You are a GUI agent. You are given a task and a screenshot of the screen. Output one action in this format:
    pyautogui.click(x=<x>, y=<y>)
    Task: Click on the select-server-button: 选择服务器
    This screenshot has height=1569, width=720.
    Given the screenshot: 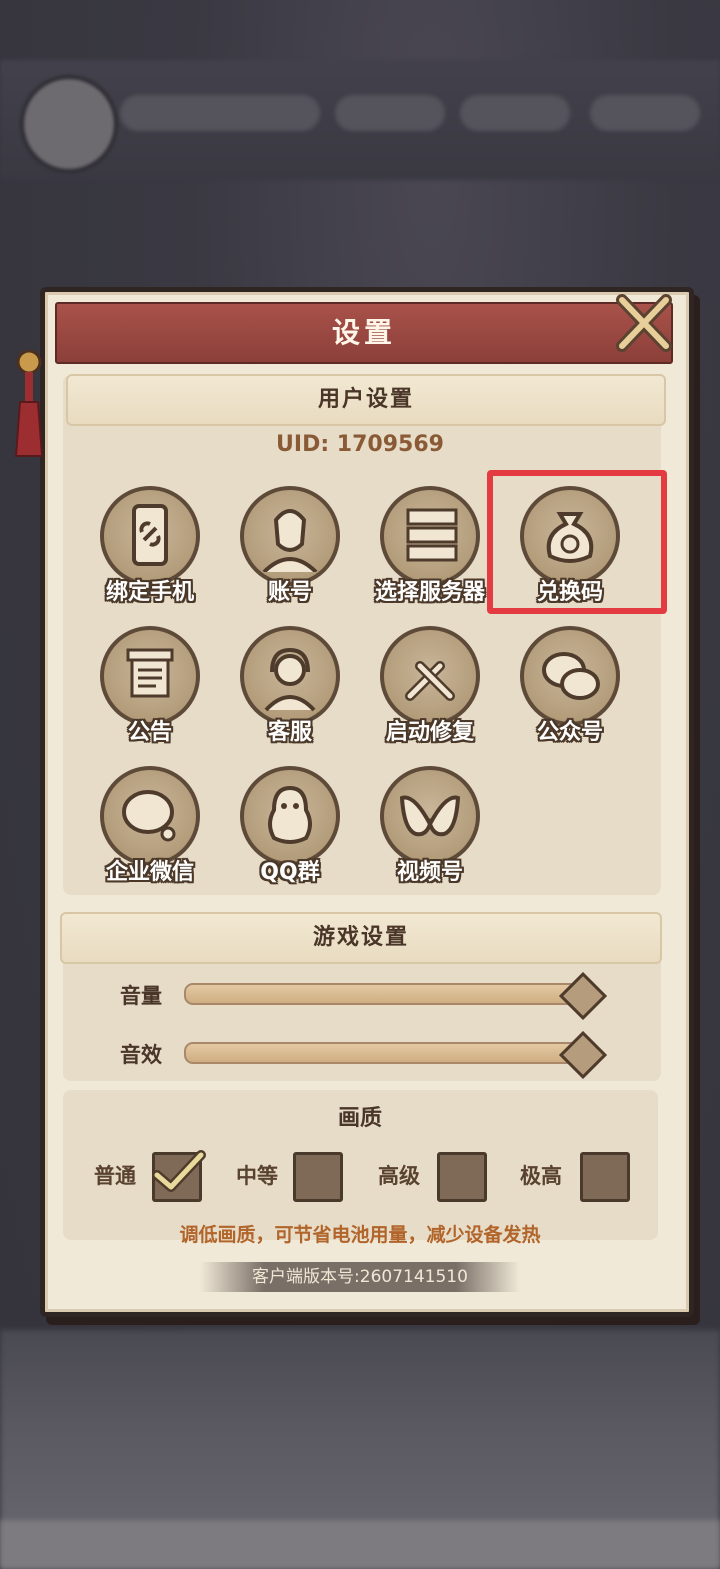 What is the action you would take?
    pyautogui.click(x=430, y=551)
    